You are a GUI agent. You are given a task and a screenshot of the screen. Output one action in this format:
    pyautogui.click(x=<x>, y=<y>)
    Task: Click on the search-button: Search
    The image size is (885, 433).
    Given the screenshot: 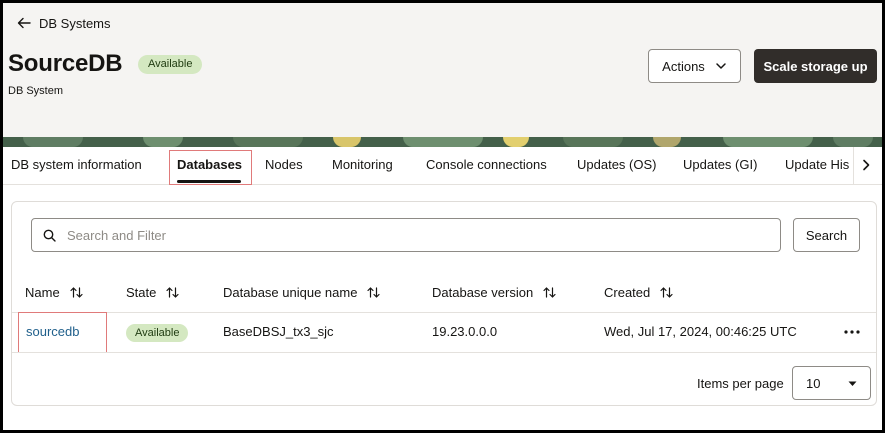 What is the action you would take?
    pyautogui.click(x=826, y=235)
    